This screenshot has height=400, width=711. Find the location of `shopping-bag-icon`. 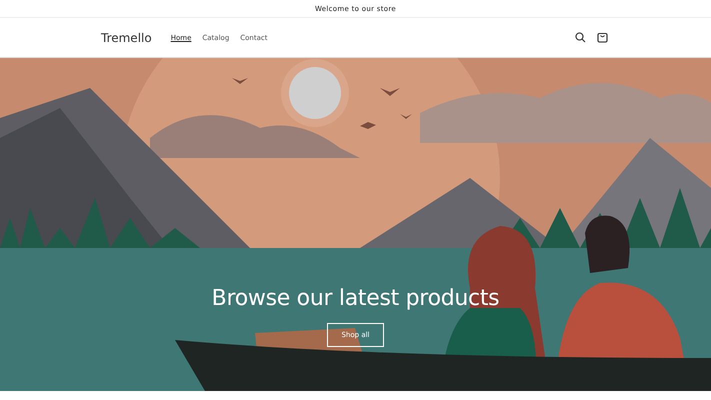

shopping-bag-icon is located at coordinates (602, 37).